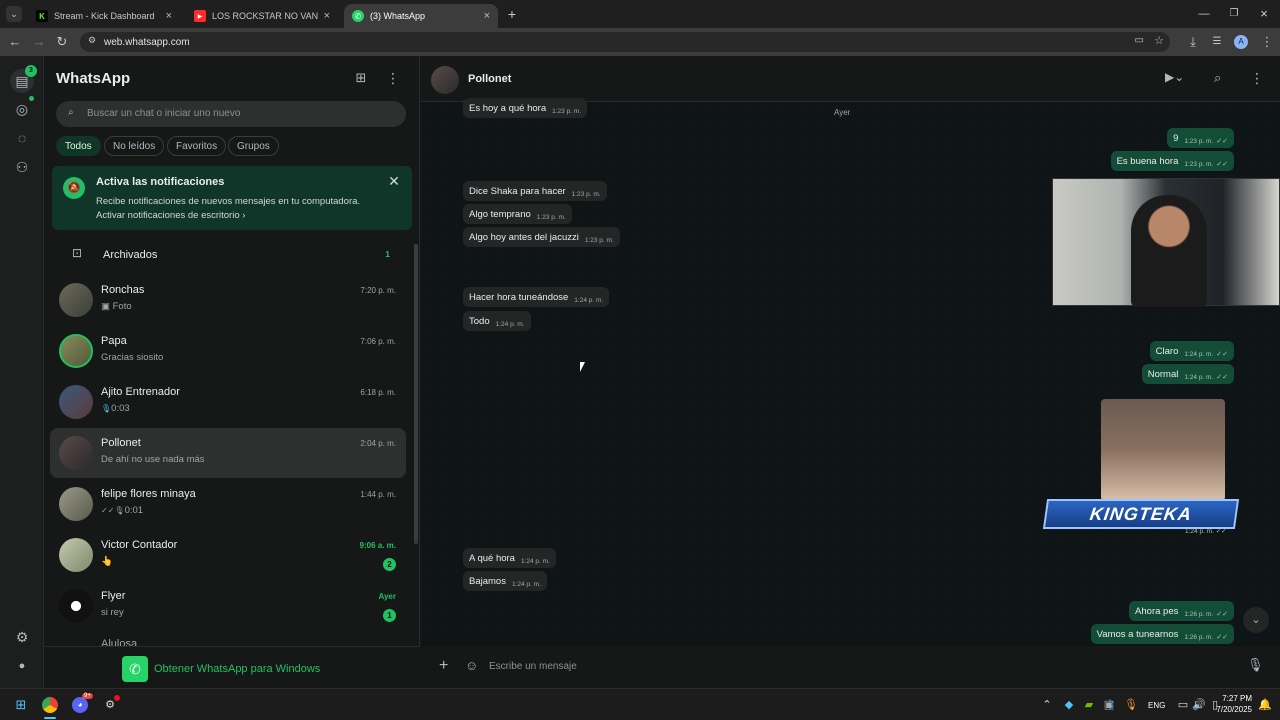  What do you see at coordinates (377, 545) in the screenshot?
I see `chat-time: 9:06 a. m.` at bounding box center [377, 545].